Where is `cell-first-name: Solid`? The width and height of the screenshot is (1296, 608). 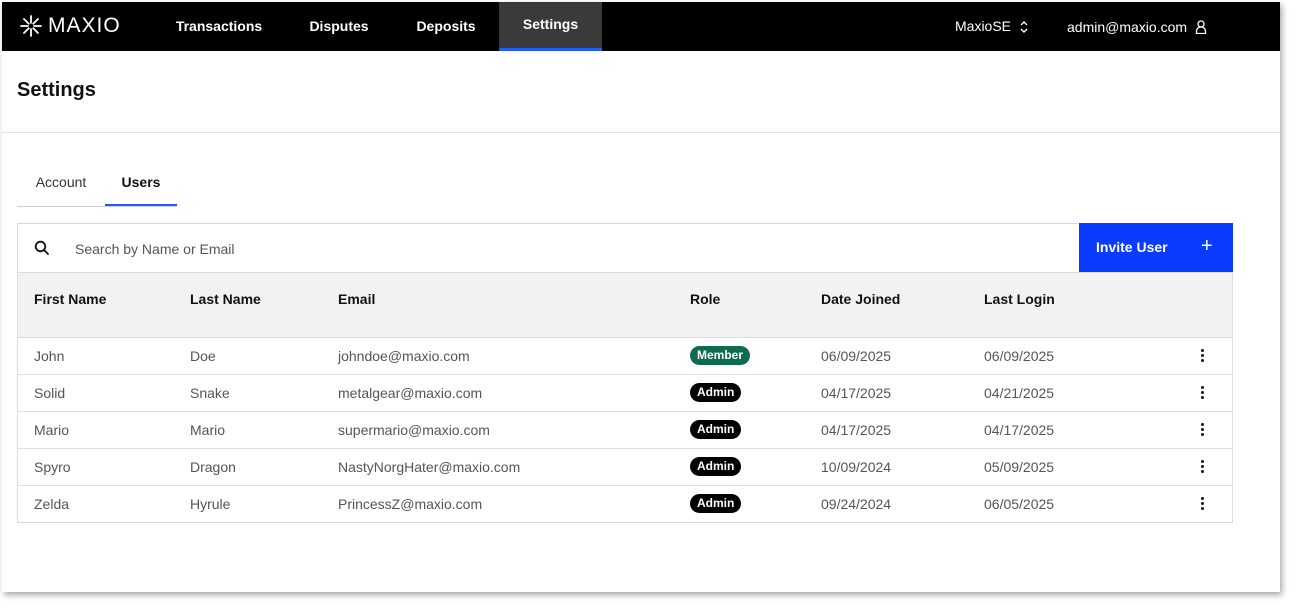
cell-first-name: Solid is located at coordinates (50, 393).